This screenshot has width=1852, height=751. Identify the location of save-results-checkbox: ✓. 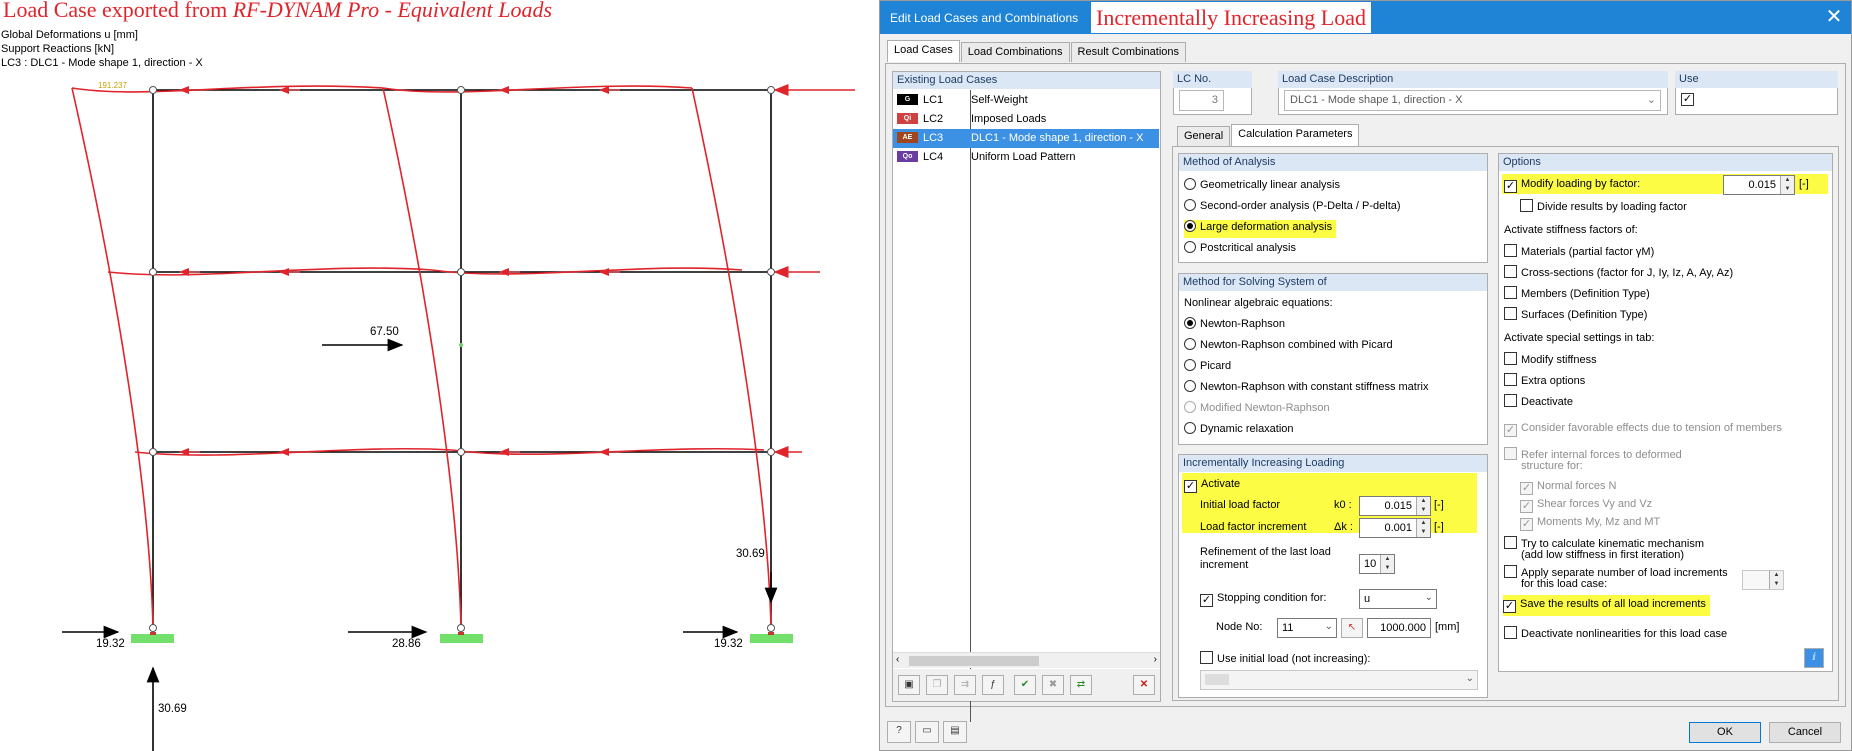
(1509, 606).